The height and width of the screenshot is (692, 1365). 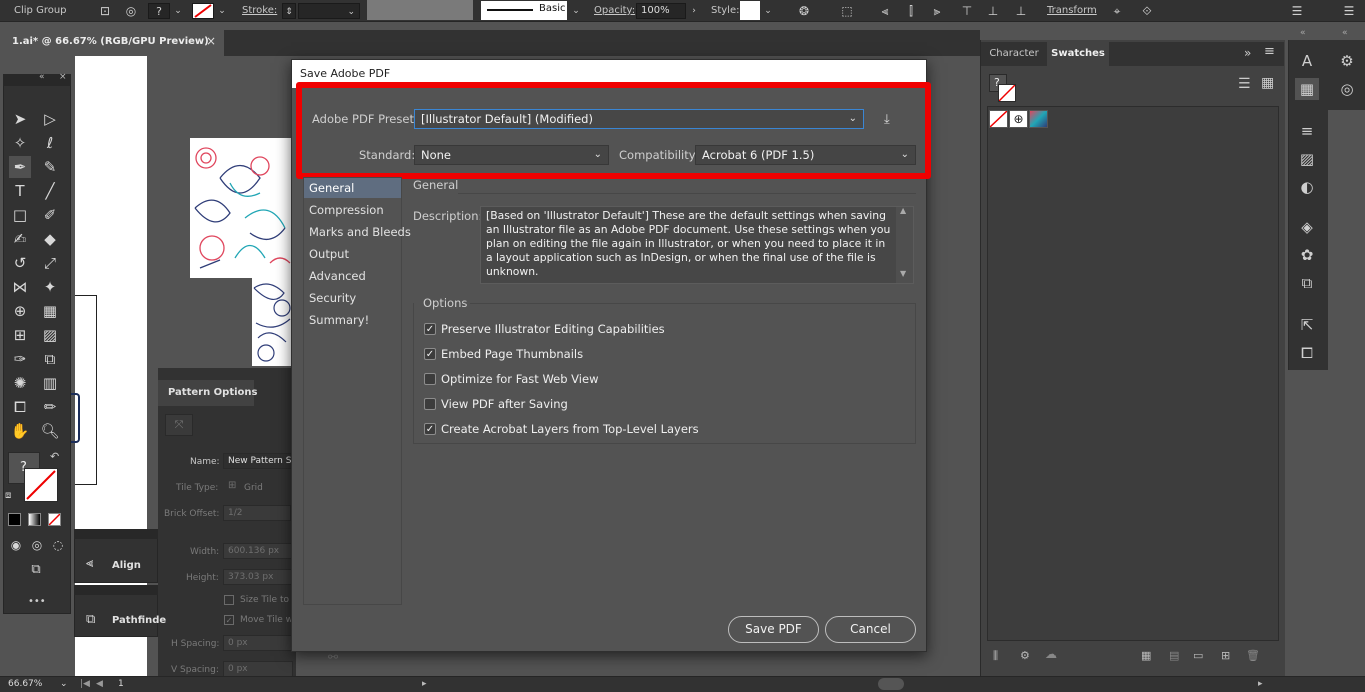 I want to click on gradient-tool-icon: ▨, so click(x=50, y=335).